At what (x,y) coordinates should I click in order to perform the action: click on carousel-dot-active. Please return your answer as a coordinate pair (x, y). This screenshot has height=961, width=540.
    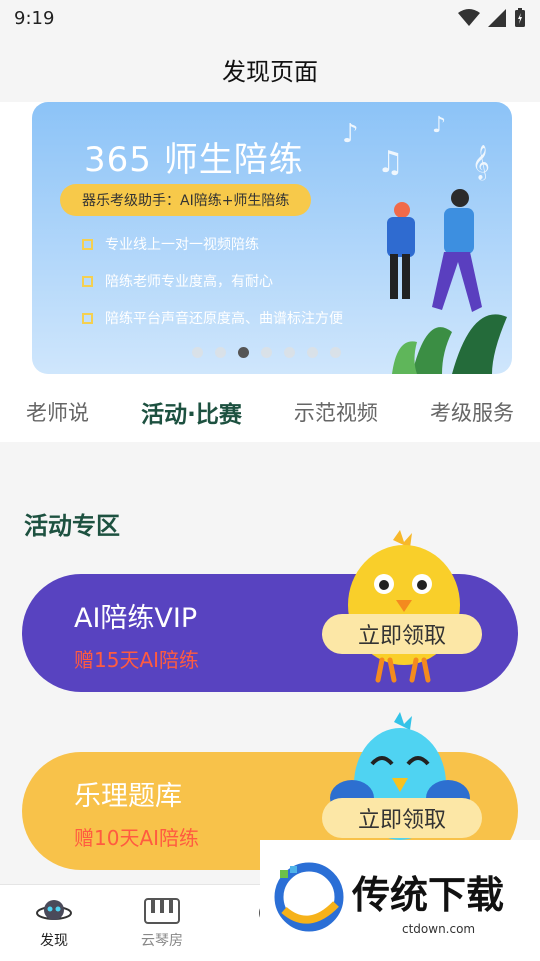
    Looking at the image, I should click on (243, 352).